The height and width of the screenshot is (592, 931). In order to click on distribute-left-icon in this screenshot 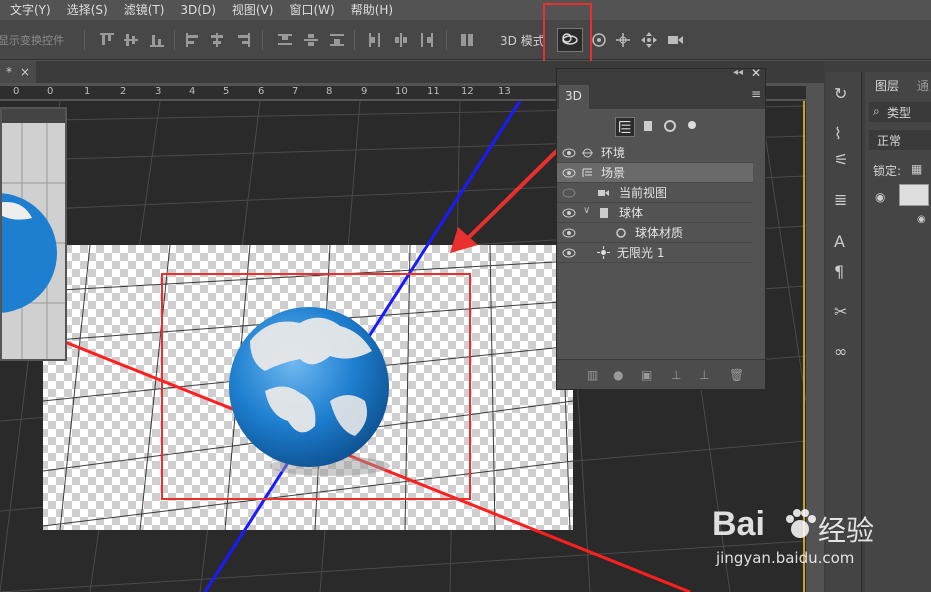, I will do `click(375, 40)`.